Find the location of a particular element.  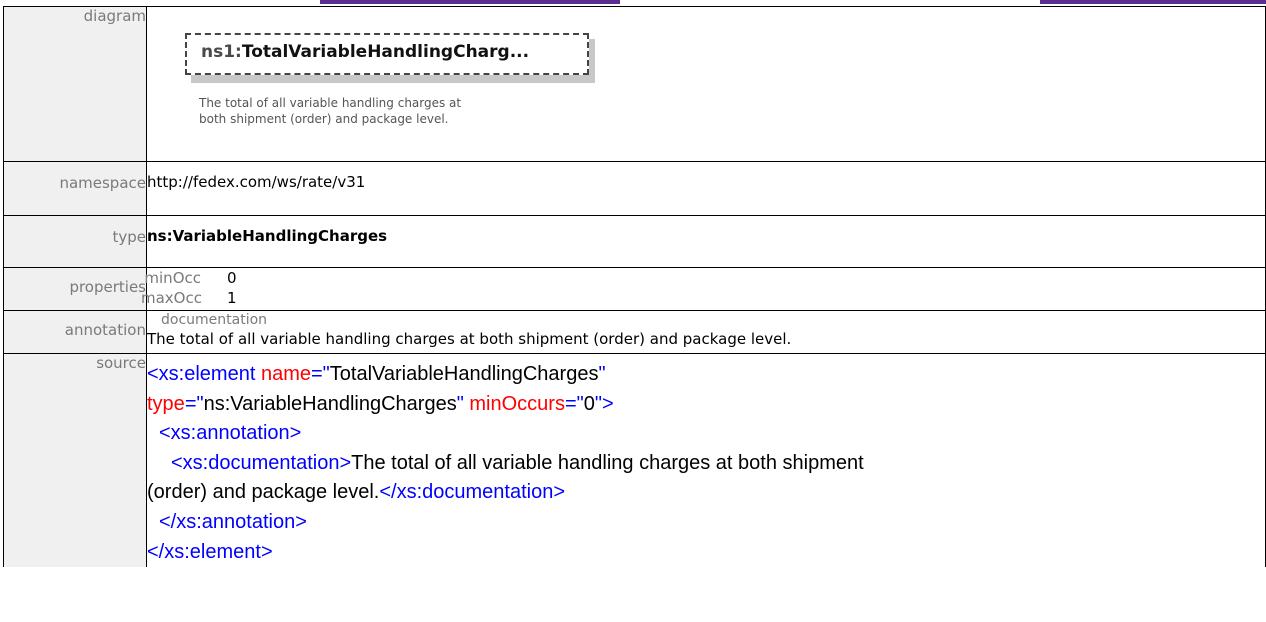

prop-key-maxocc: maxOcc is located at coordinates (171, 298).